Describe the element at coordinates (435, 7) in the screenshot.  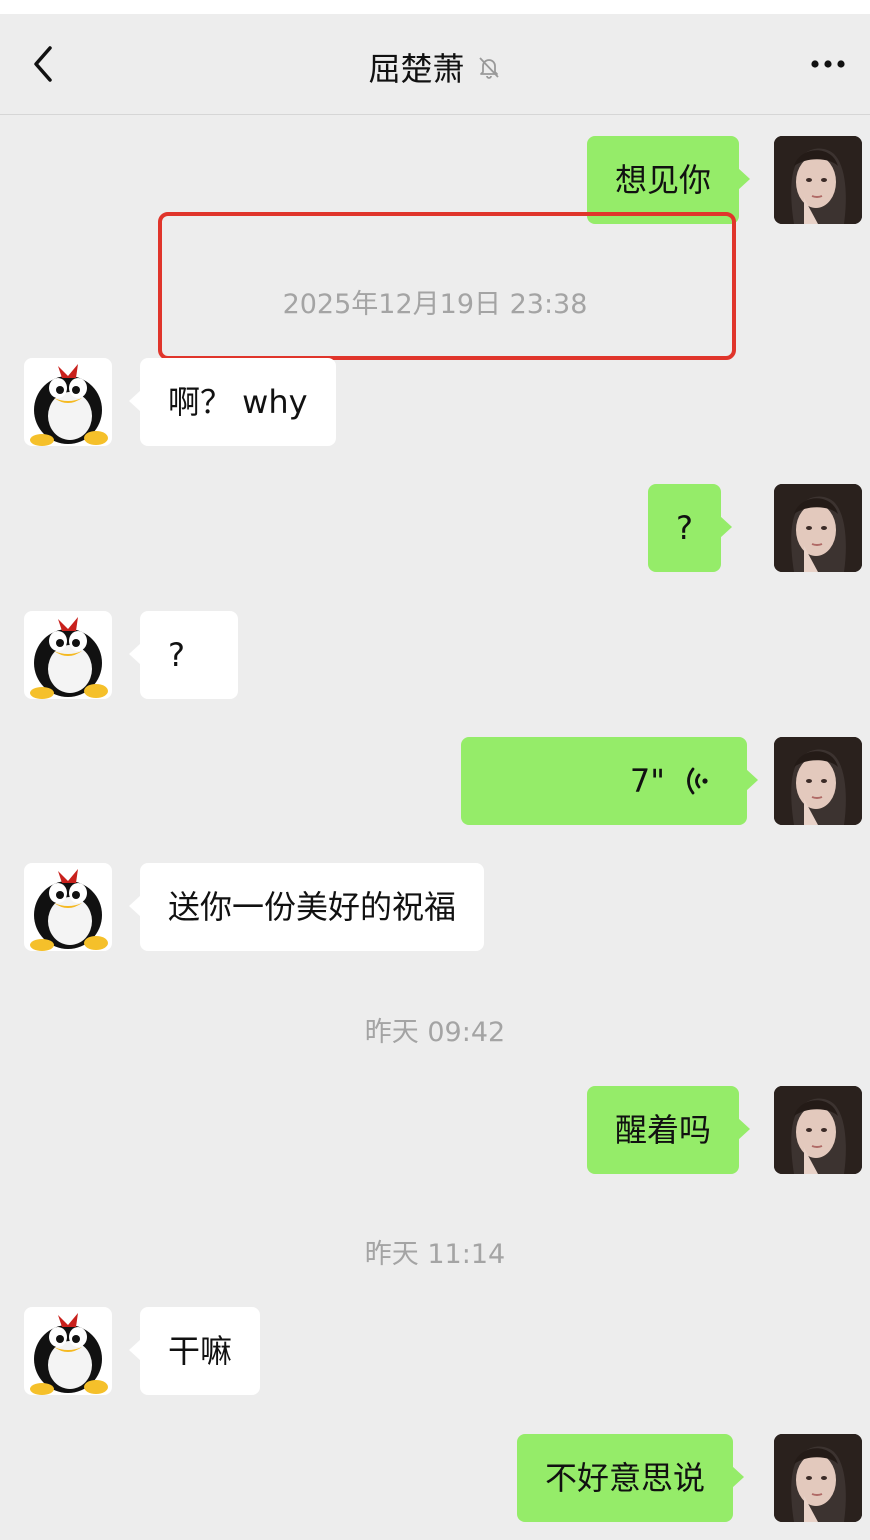
I see `status-bar-strip` at that location.